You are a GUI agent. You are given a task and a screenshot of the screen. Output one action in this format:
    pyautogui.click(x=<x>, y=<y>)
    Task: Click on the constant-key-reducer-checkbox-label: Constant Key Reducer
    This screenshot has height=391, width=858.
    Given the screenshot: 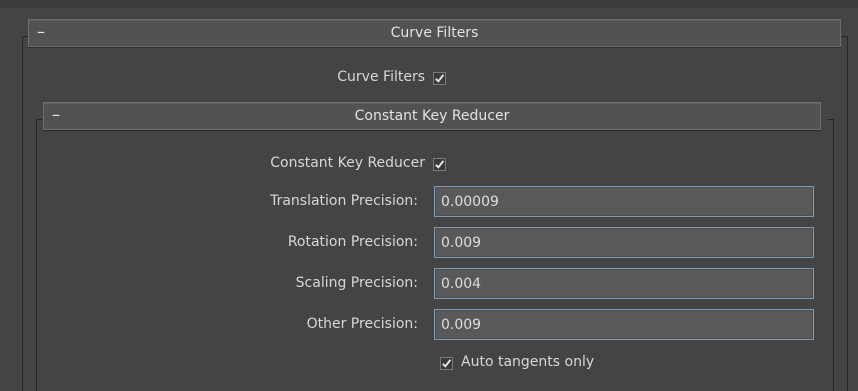 What is the action you would take?
    pyautogui.click(x=347, y=163)
    